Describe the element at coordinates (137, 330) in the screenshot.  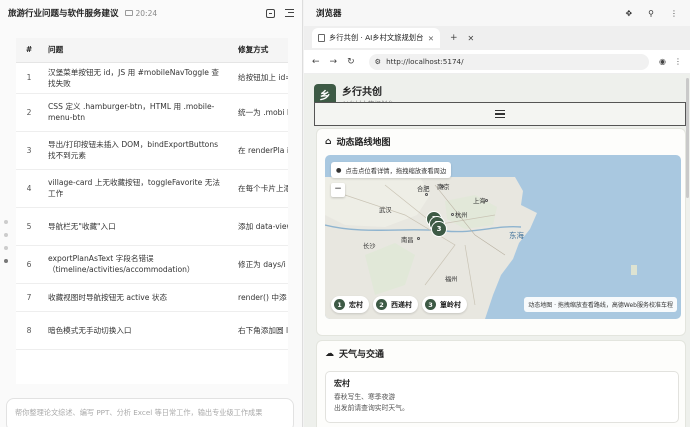
I see `cell-problem: 暗色模式无手动切换入口` at that location.